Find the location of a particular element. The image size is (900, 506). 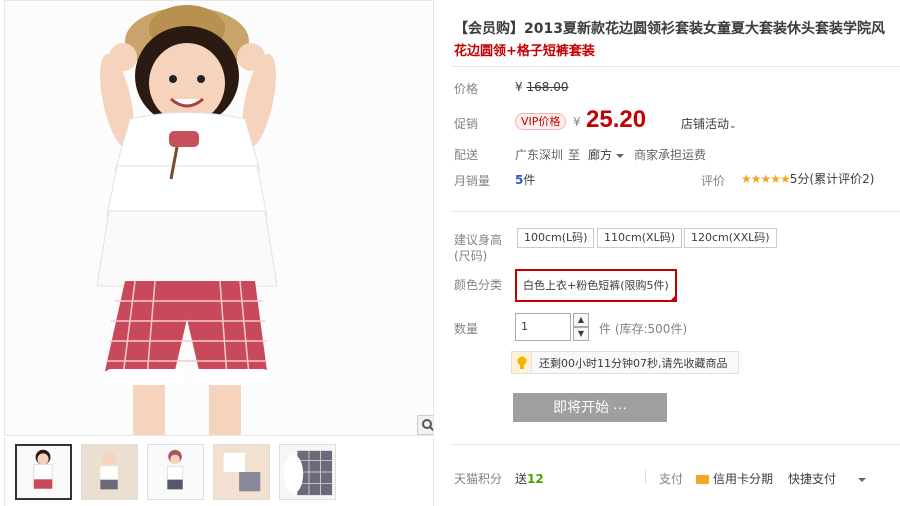

monthly-sales: 5件 is located at coordinates (525, 179).